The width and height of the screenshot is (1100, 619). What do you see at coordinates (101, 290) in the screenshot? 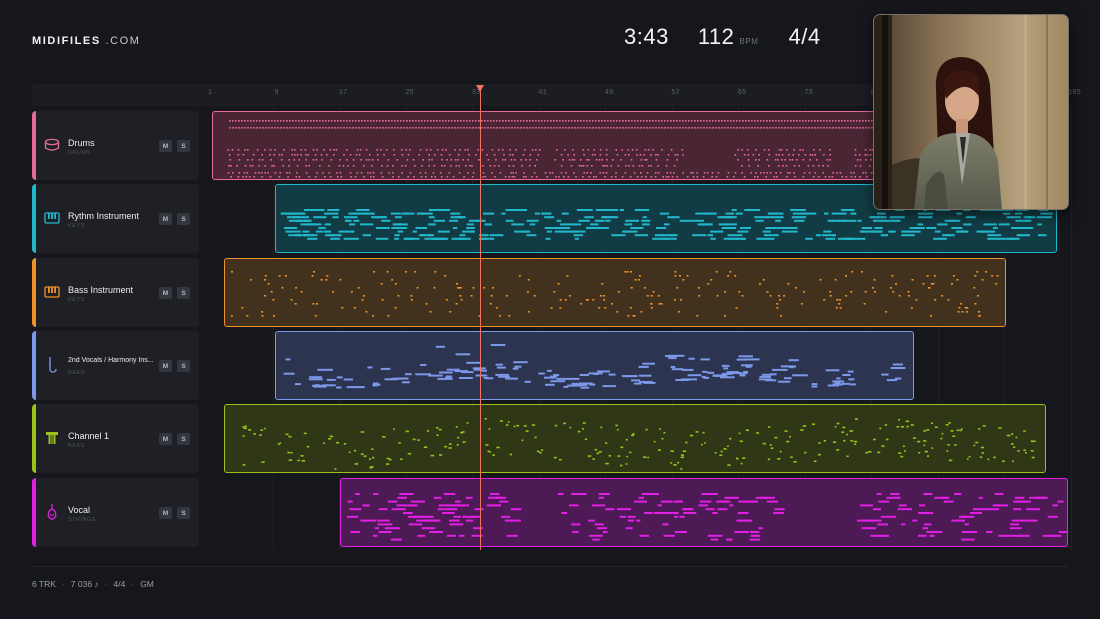
I see `track-name: Bass Instrument` at bounding box center [101, 290].